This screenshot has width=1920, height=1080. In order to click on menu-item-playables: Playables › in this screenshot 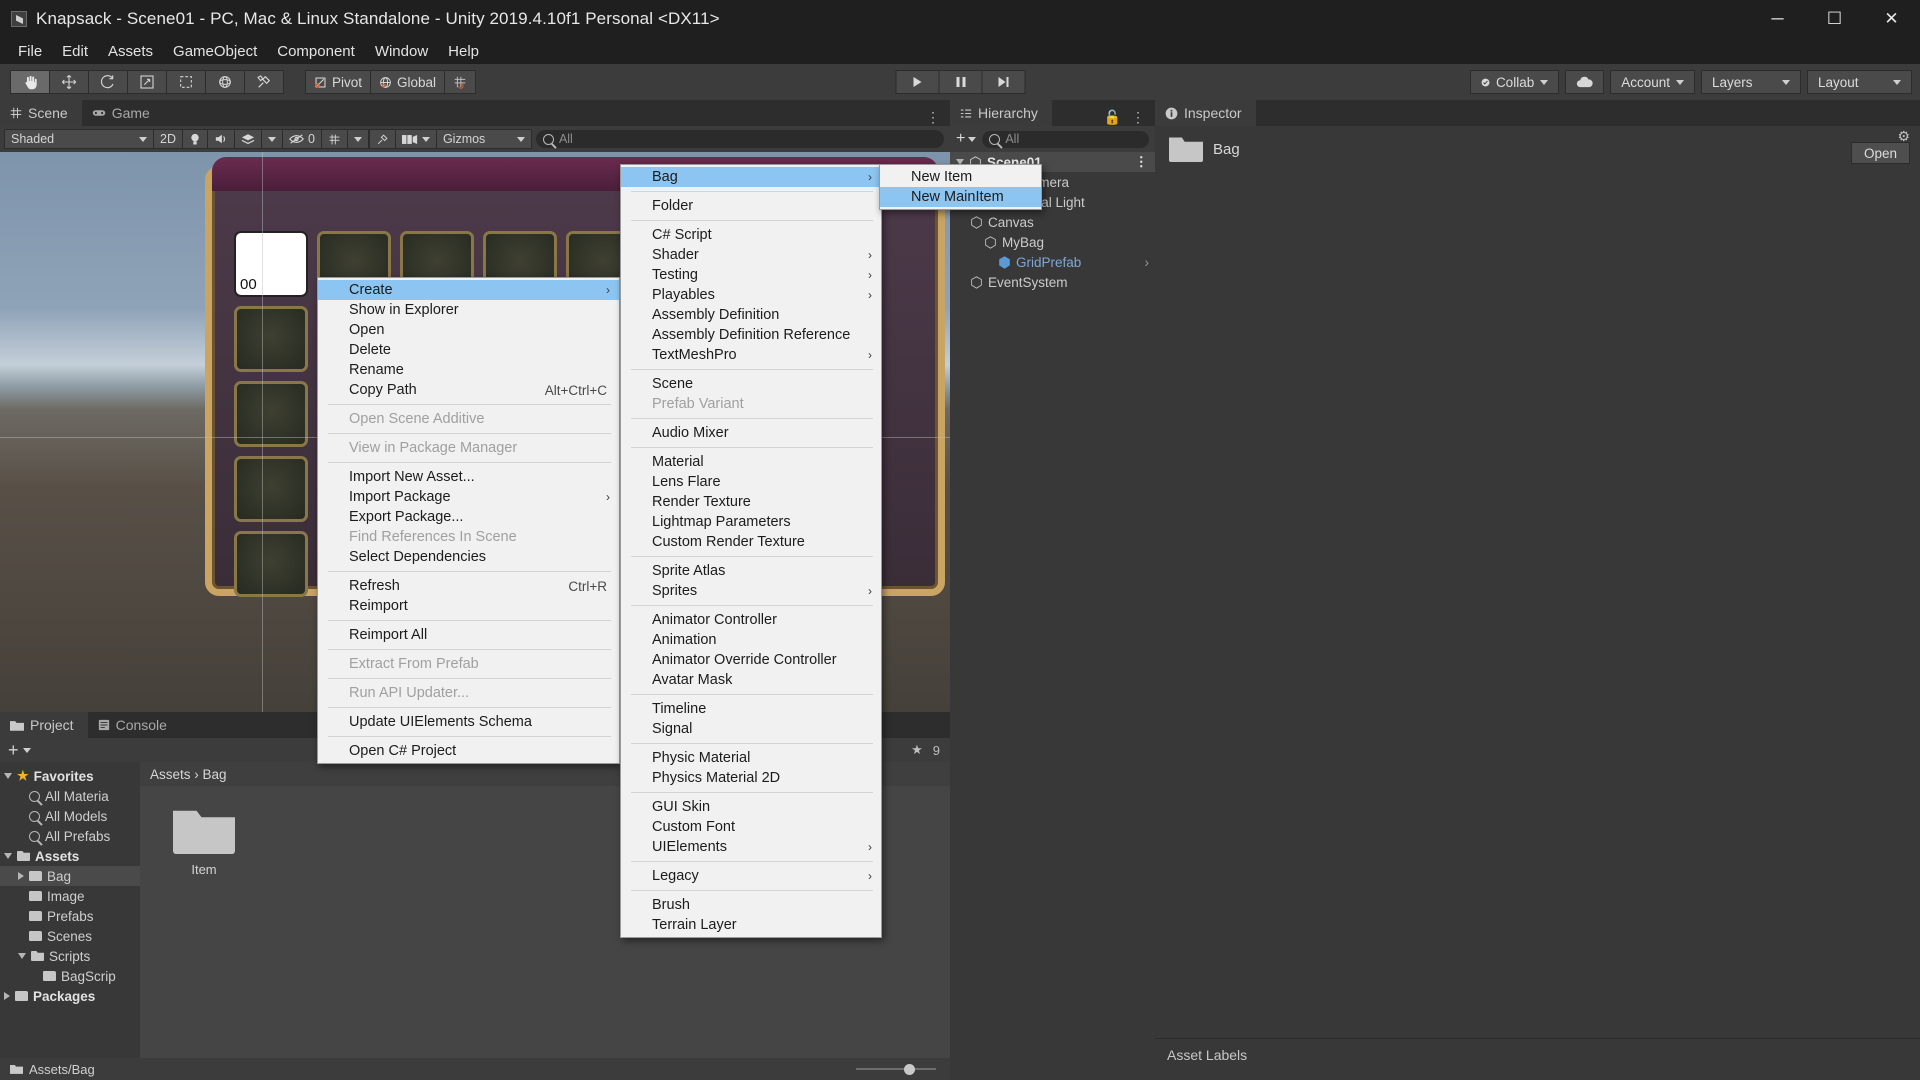, I will do `click(751, 295)`.